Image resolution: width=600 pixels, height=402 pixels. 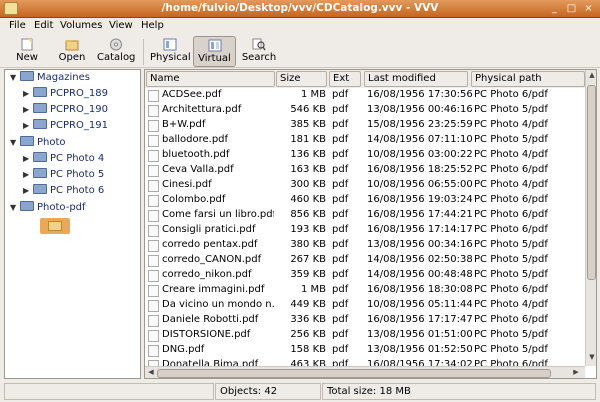 What do you see at coordinates (591, 182) in the screenshot?
I see `vertical-scroll-thumb` at bounding box center [591, 182].